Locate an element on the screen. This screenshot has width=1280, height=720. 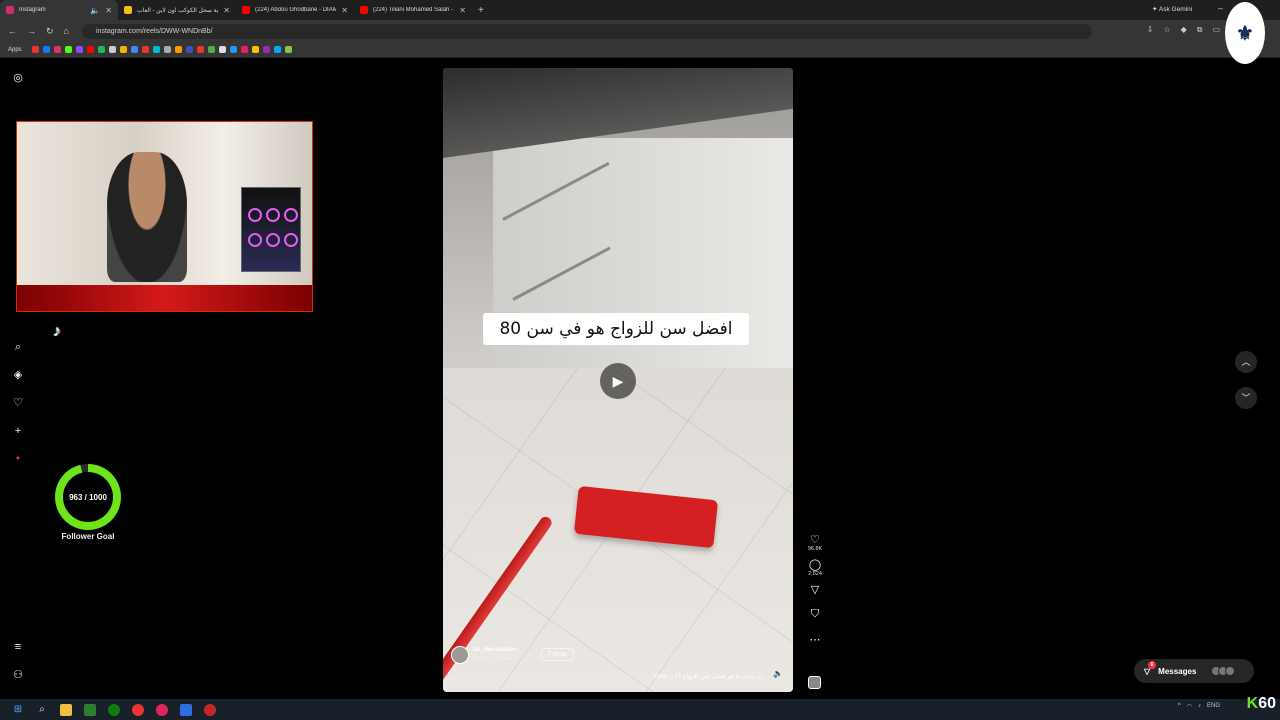
messages-label: Messages is located at coordinates (1177, 671).